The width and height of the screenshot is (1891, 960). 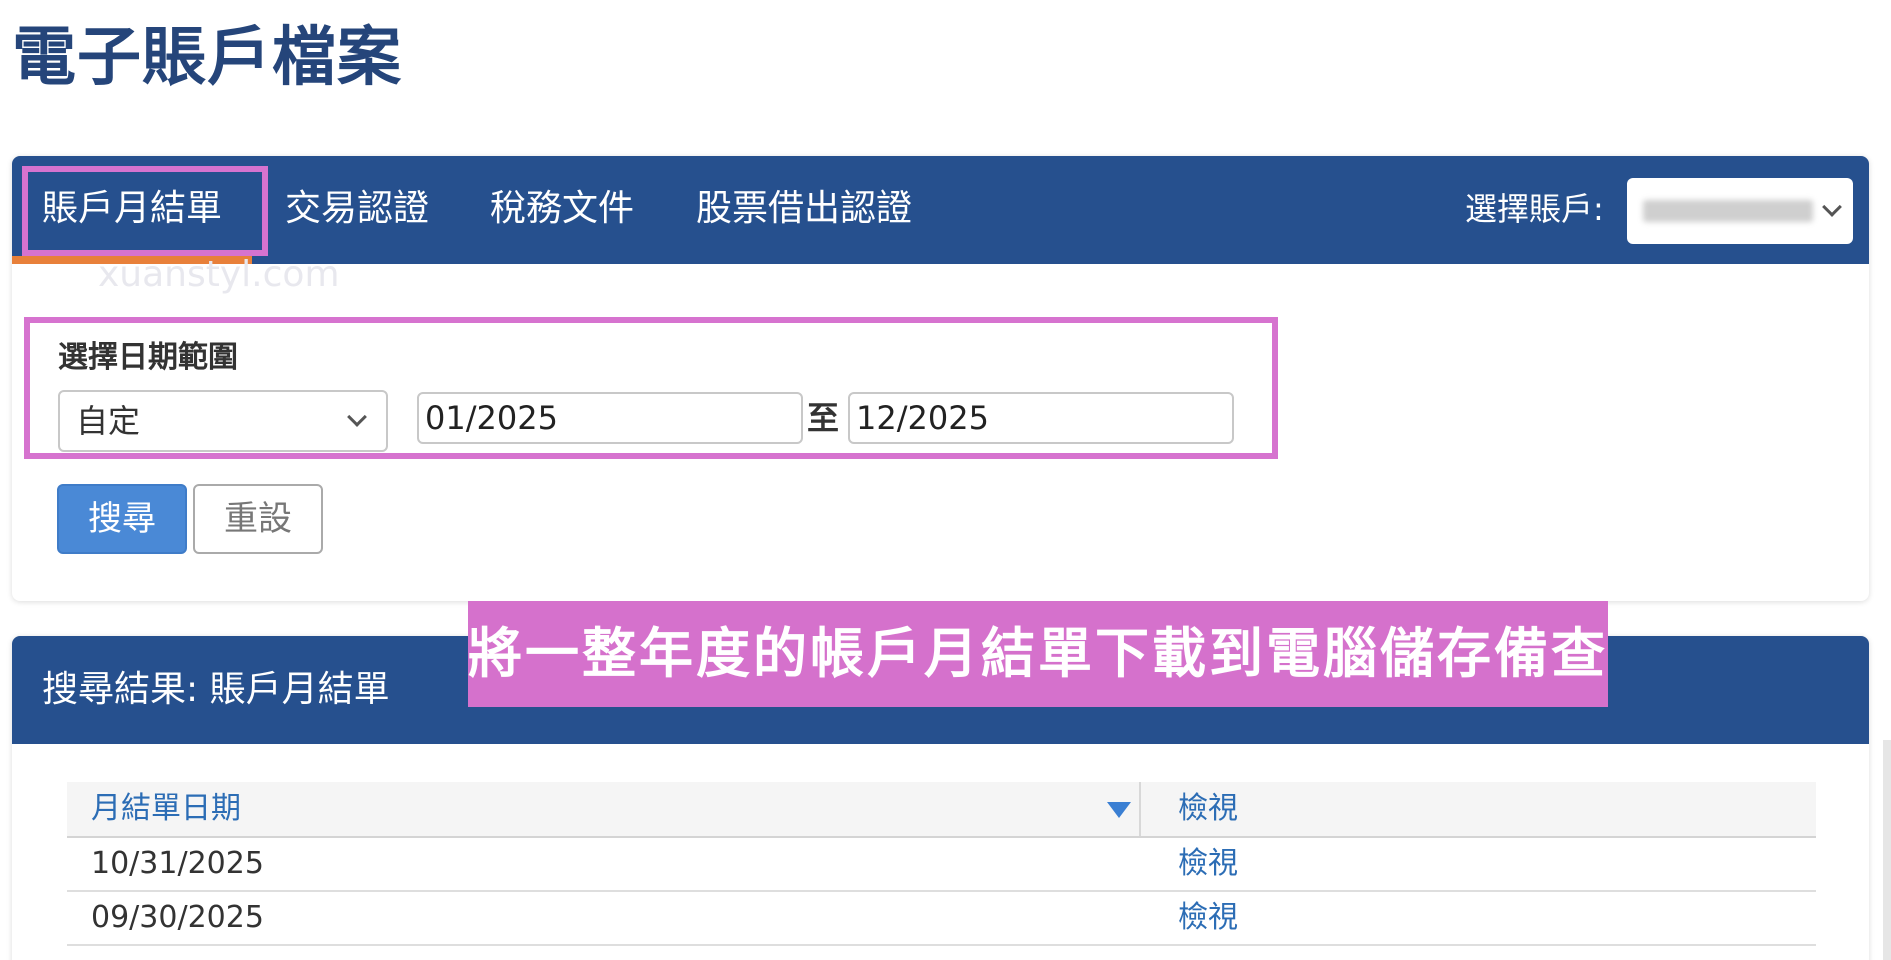 What do you see at coordinates (1140, 809) in the screenshot?
I see `column-divider` at bounding box center [1140, 809].